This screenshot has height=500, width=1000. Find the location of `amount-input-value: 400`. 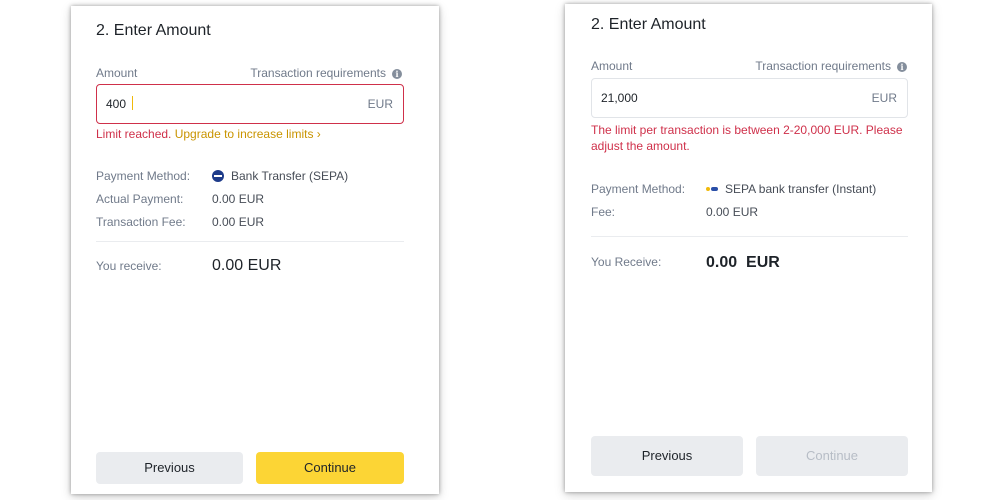

amount-input-value: 400 is located at coordinates (116, 104).